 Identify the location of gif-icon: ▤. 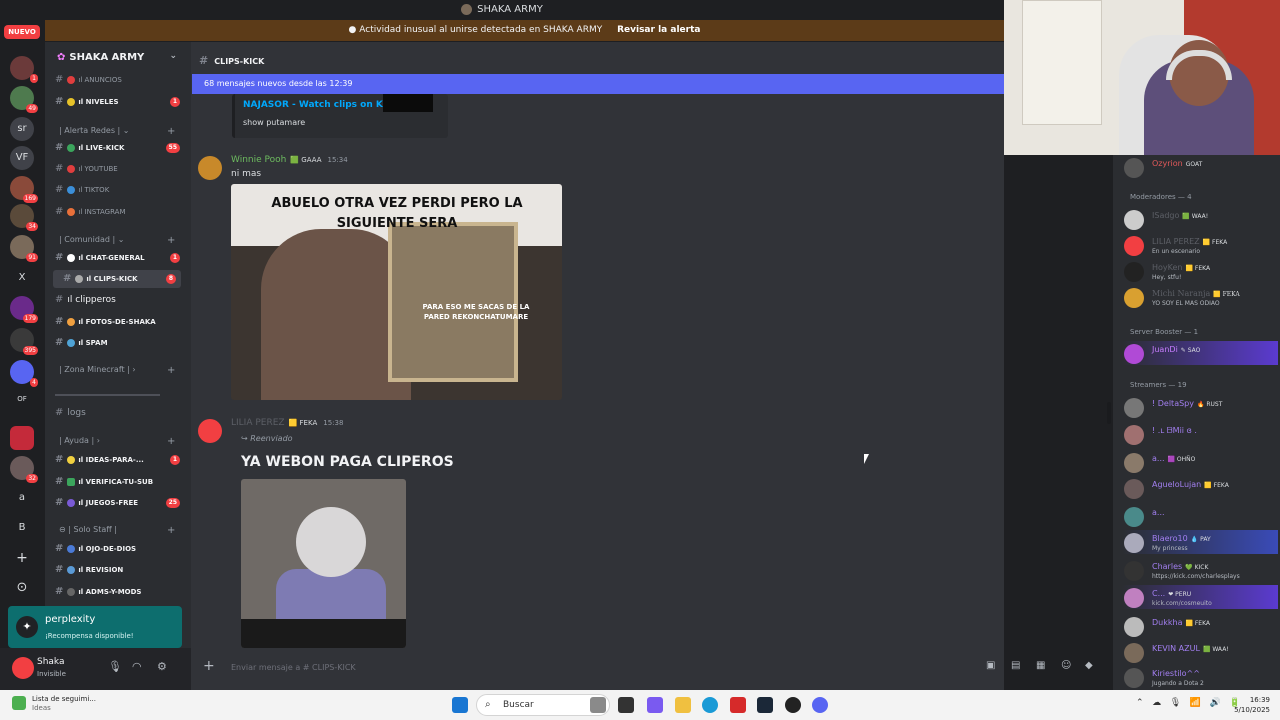
(1015, 665).